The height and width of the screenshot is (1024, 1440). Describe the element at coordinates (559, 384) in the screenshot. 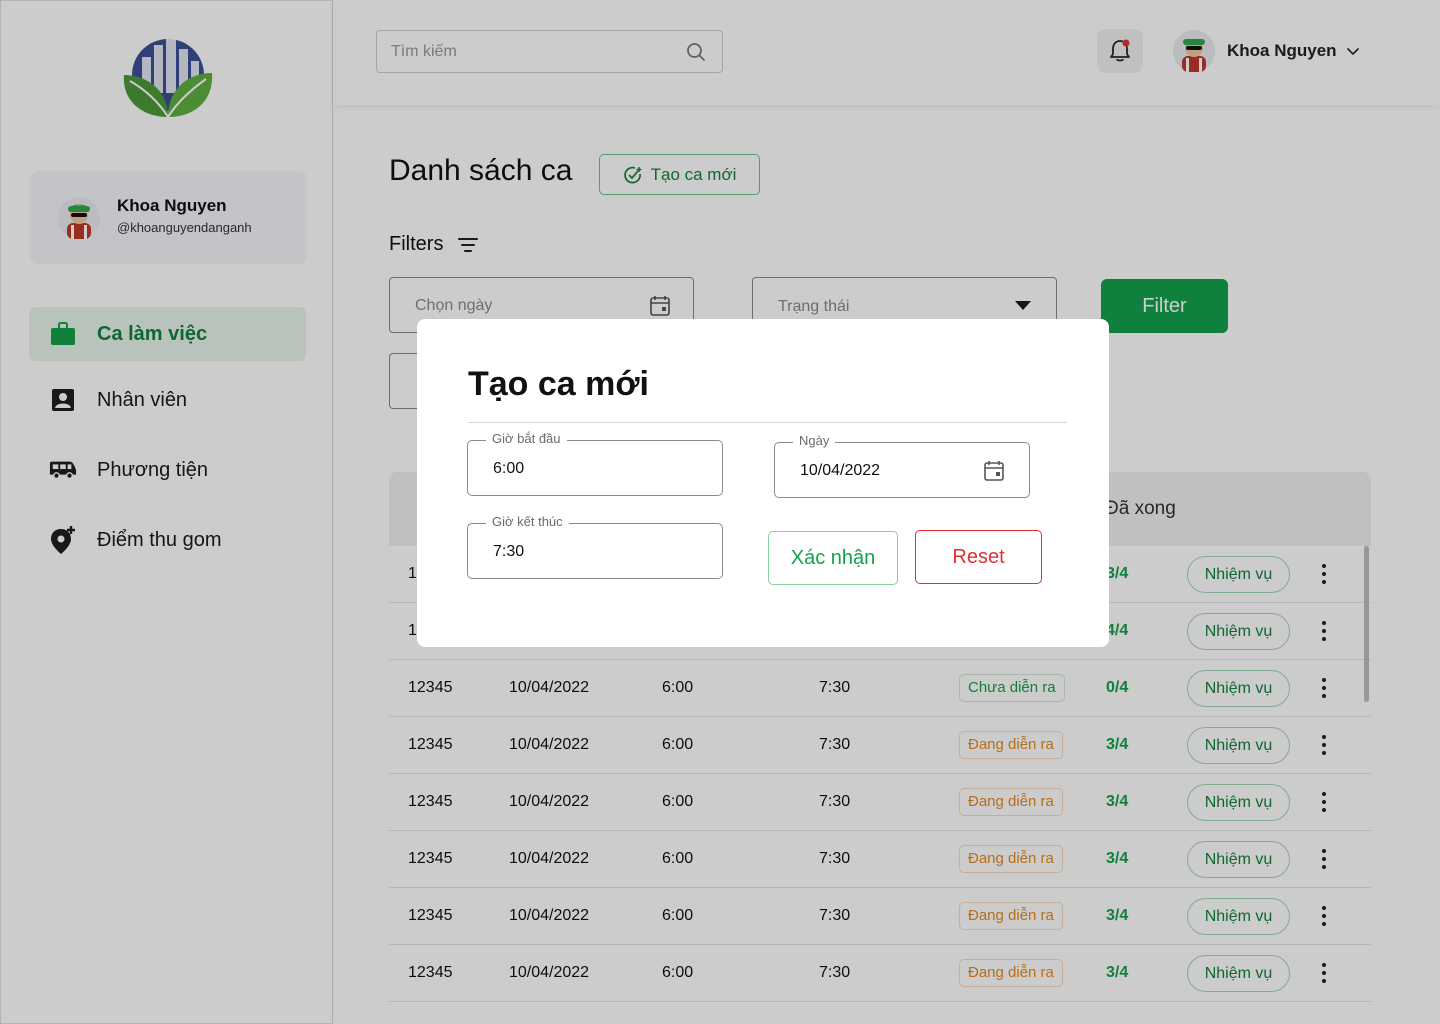

I see `modal-title: Tạo ca mới` at that location.